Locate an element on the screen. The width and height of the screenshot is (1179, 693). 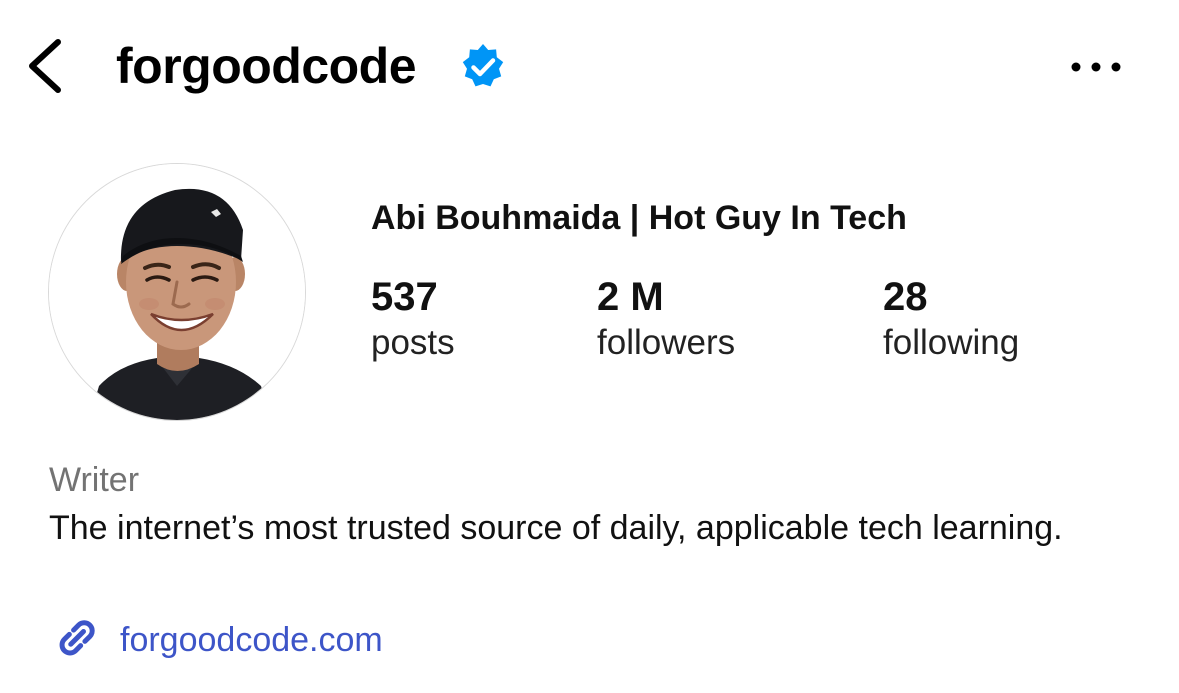
profile-display-name: Abi Bouhmaida | Hot Guy In Tech is located at coordinates (639, 218).